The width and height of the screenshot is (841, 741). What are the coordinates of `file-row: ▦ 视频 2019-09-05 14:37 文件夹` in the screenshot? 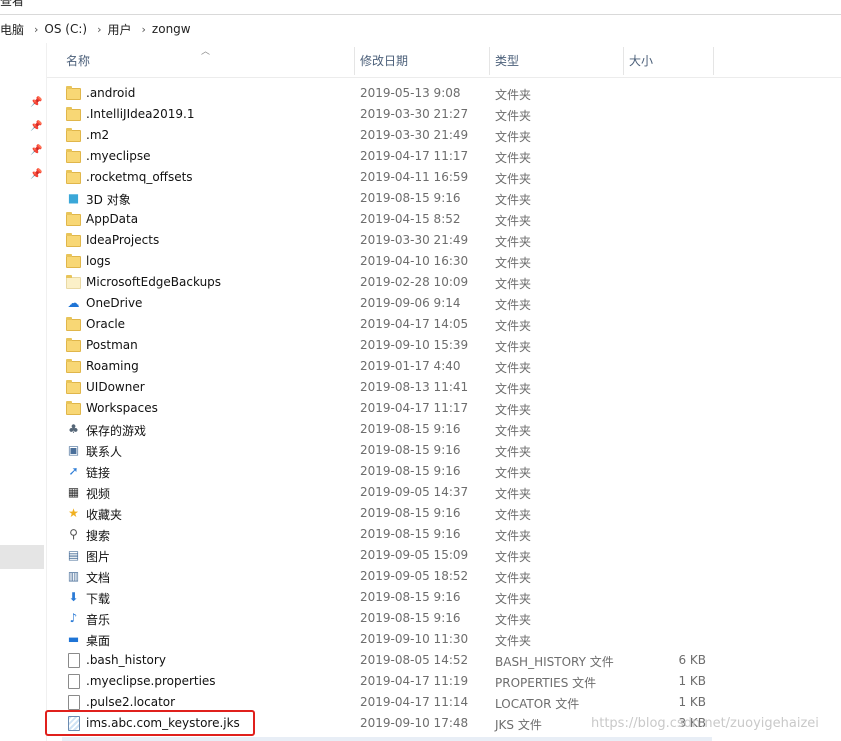 It's located at (392, 492).